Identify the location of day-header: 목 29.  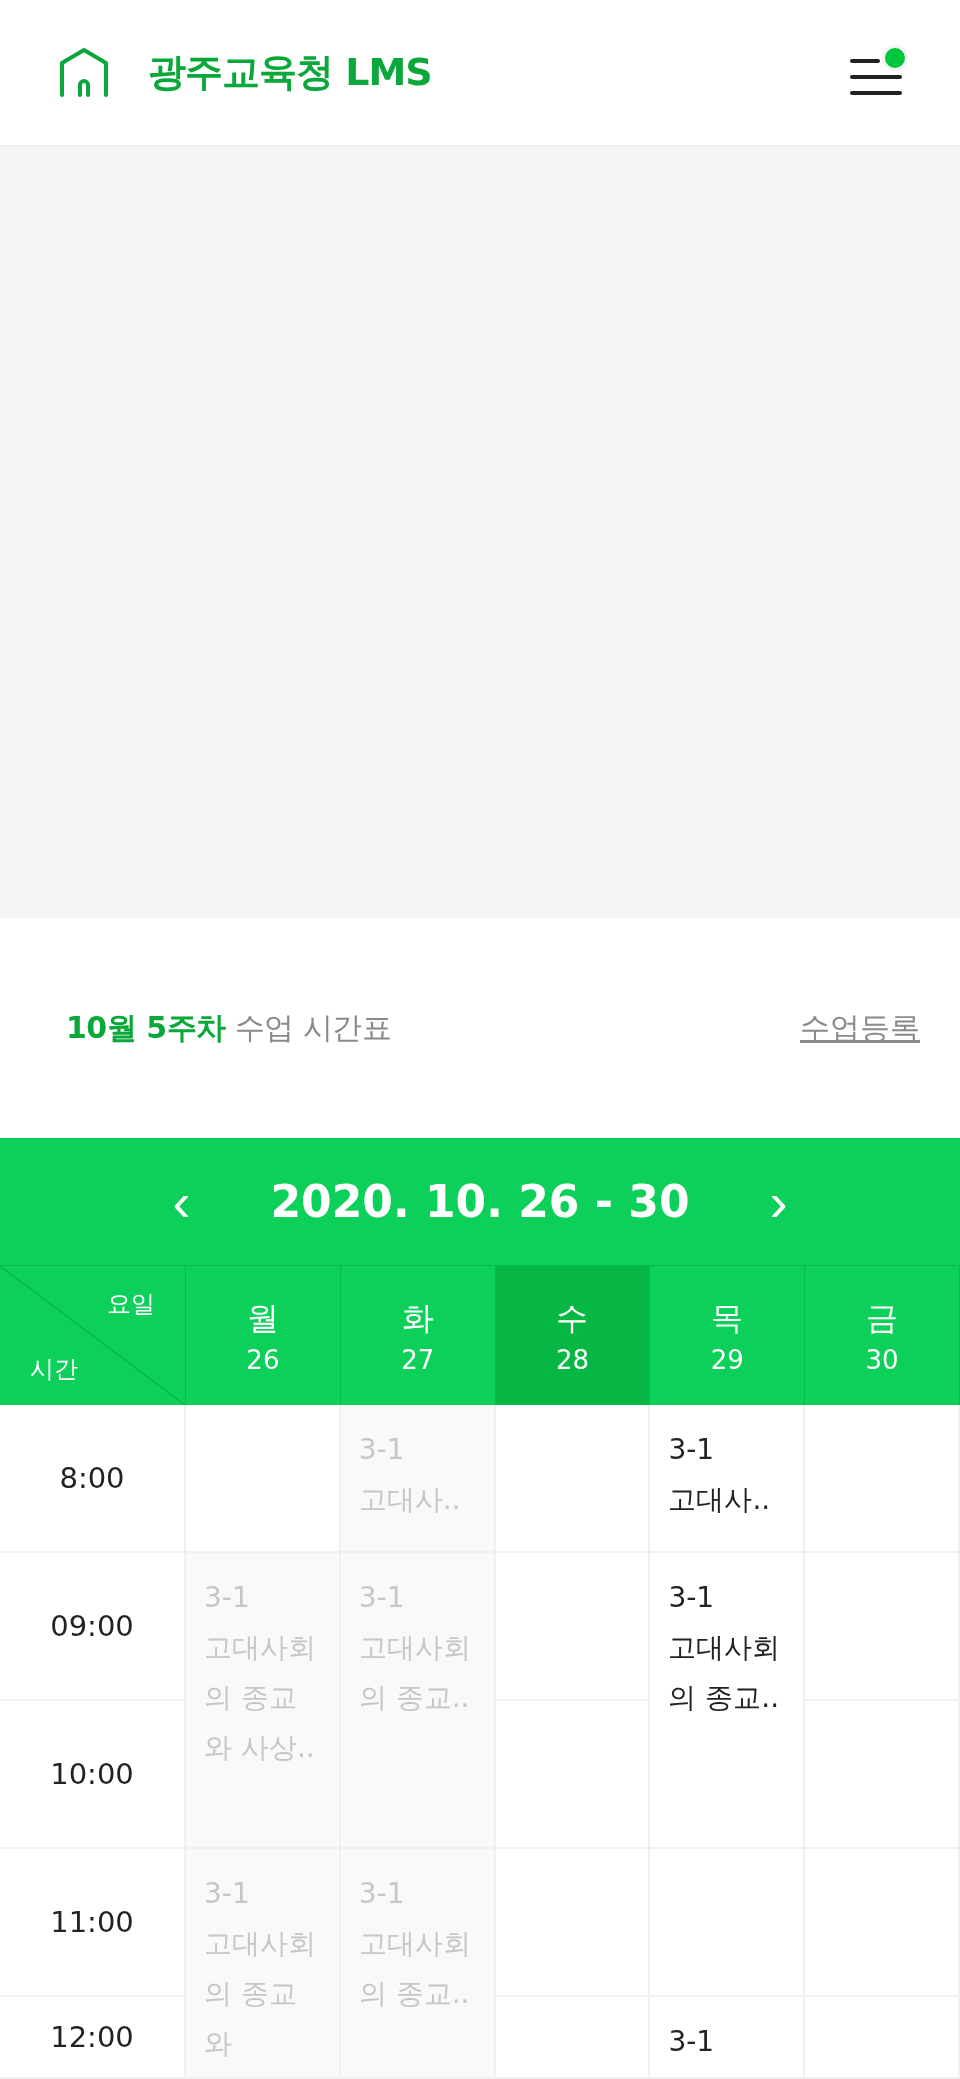
(728, 1335).